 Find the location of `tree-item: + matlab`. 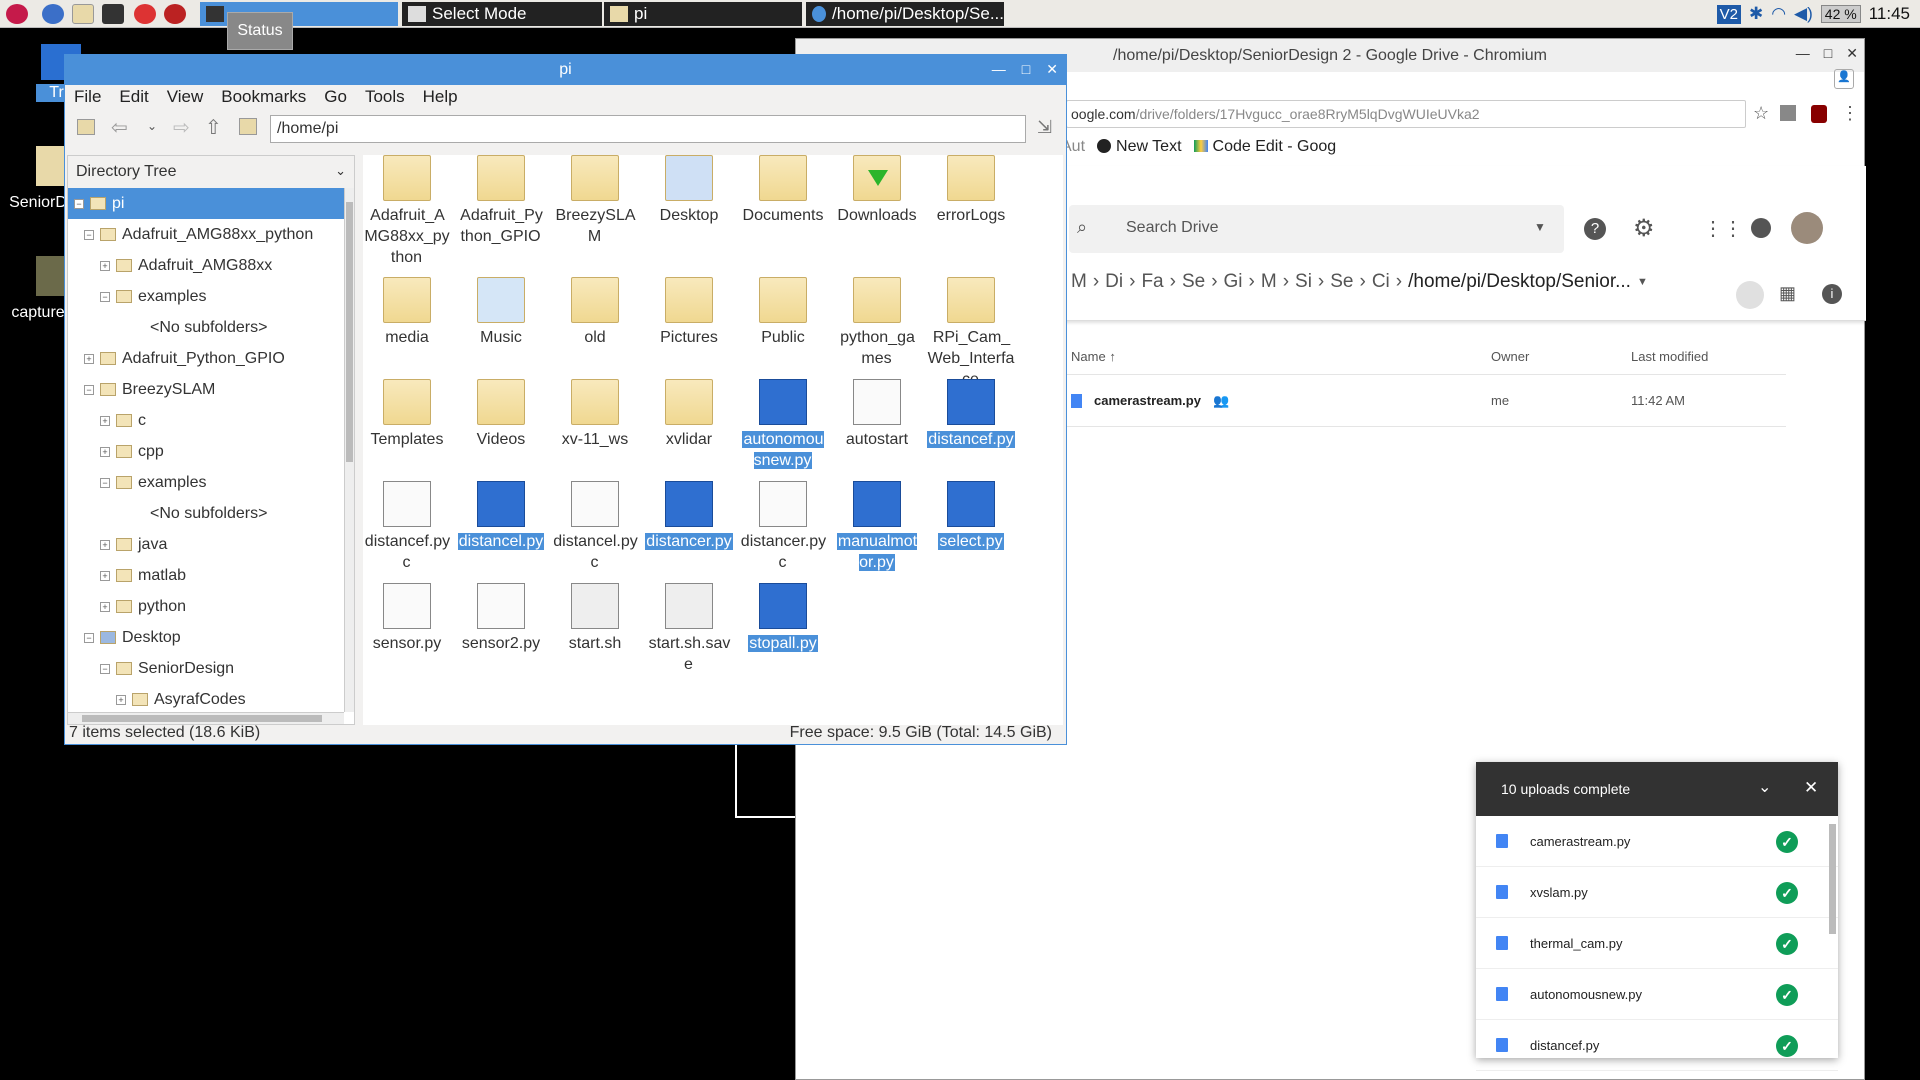

tree-item: + matlab is located at coordinates (143, 575).